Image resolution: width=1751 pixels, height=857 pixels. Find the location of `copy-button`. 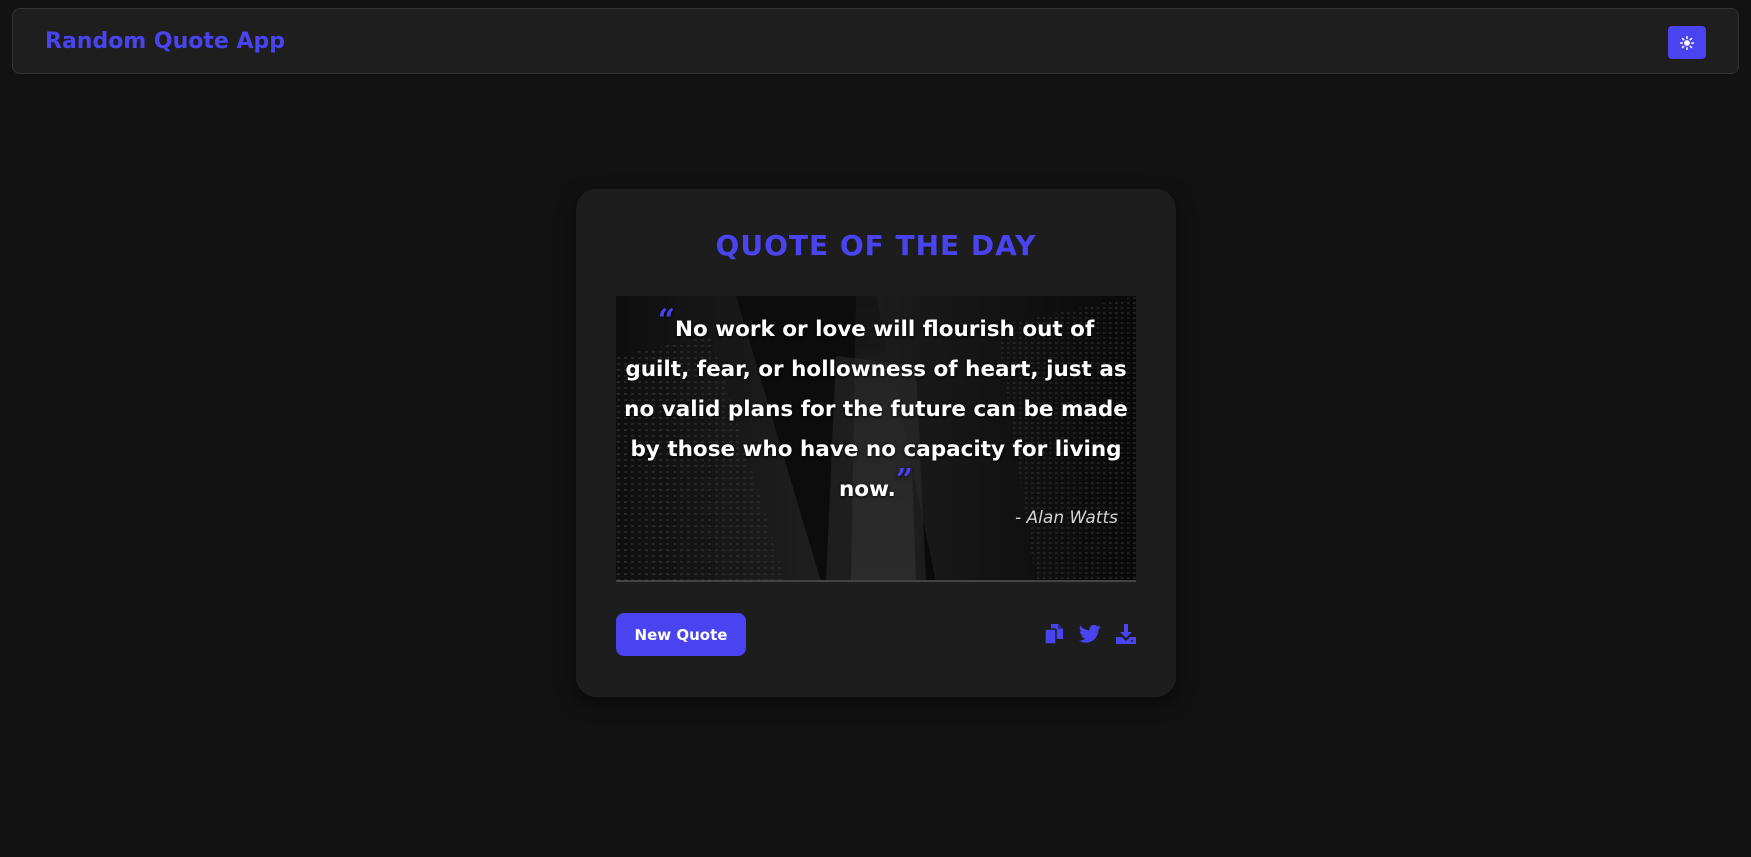

copy-button is located at coordinates (1054, 634).